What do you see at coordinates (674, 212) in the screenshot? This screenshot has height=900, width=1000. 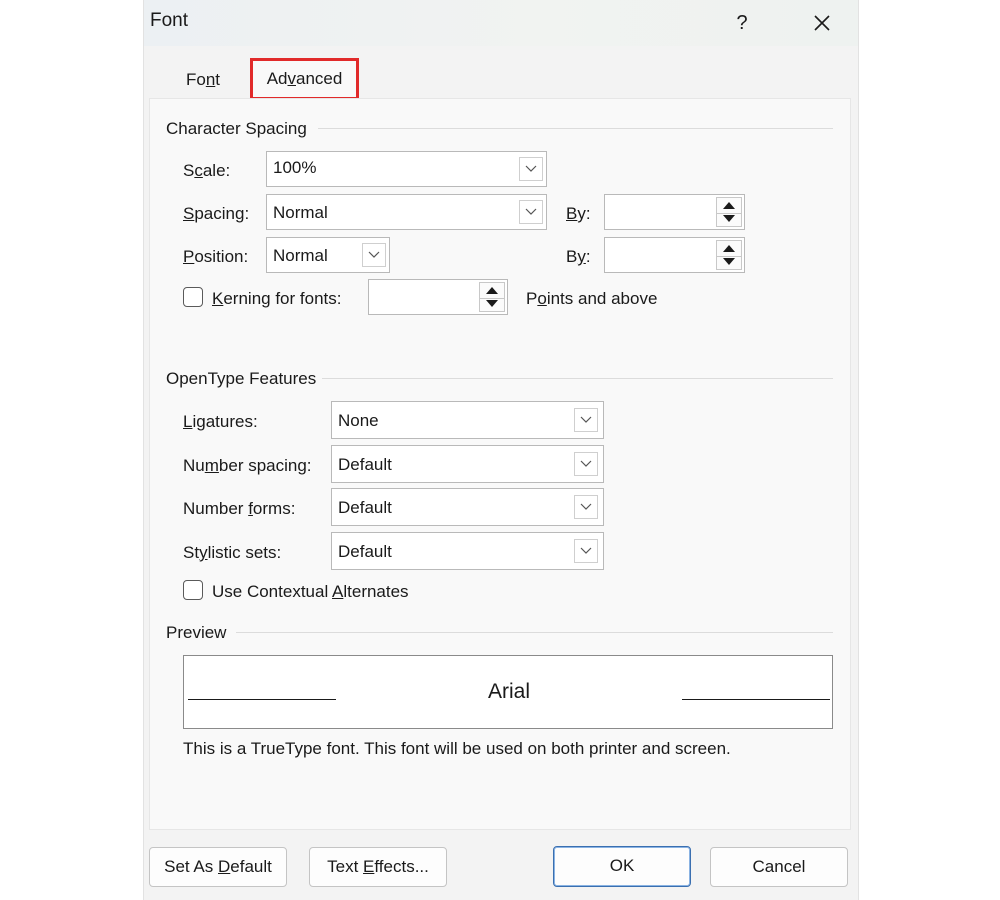 I see `spacing-by-spinner` at bounding box center [674, 212].